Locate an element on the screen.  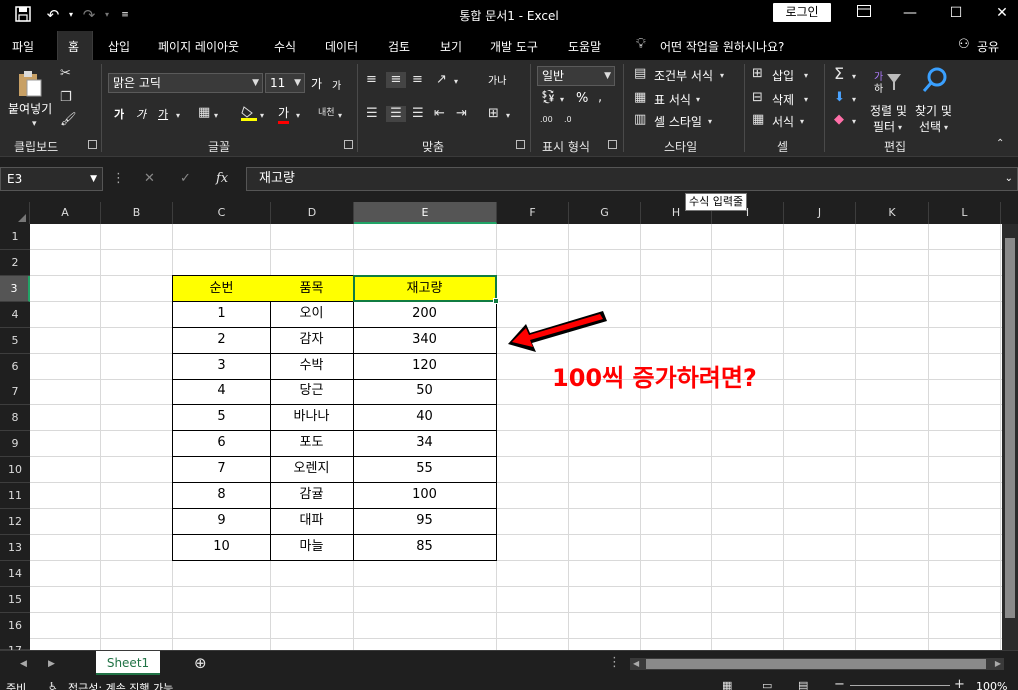
table-cell: 오렌지 is located at coordinates (312, 469).